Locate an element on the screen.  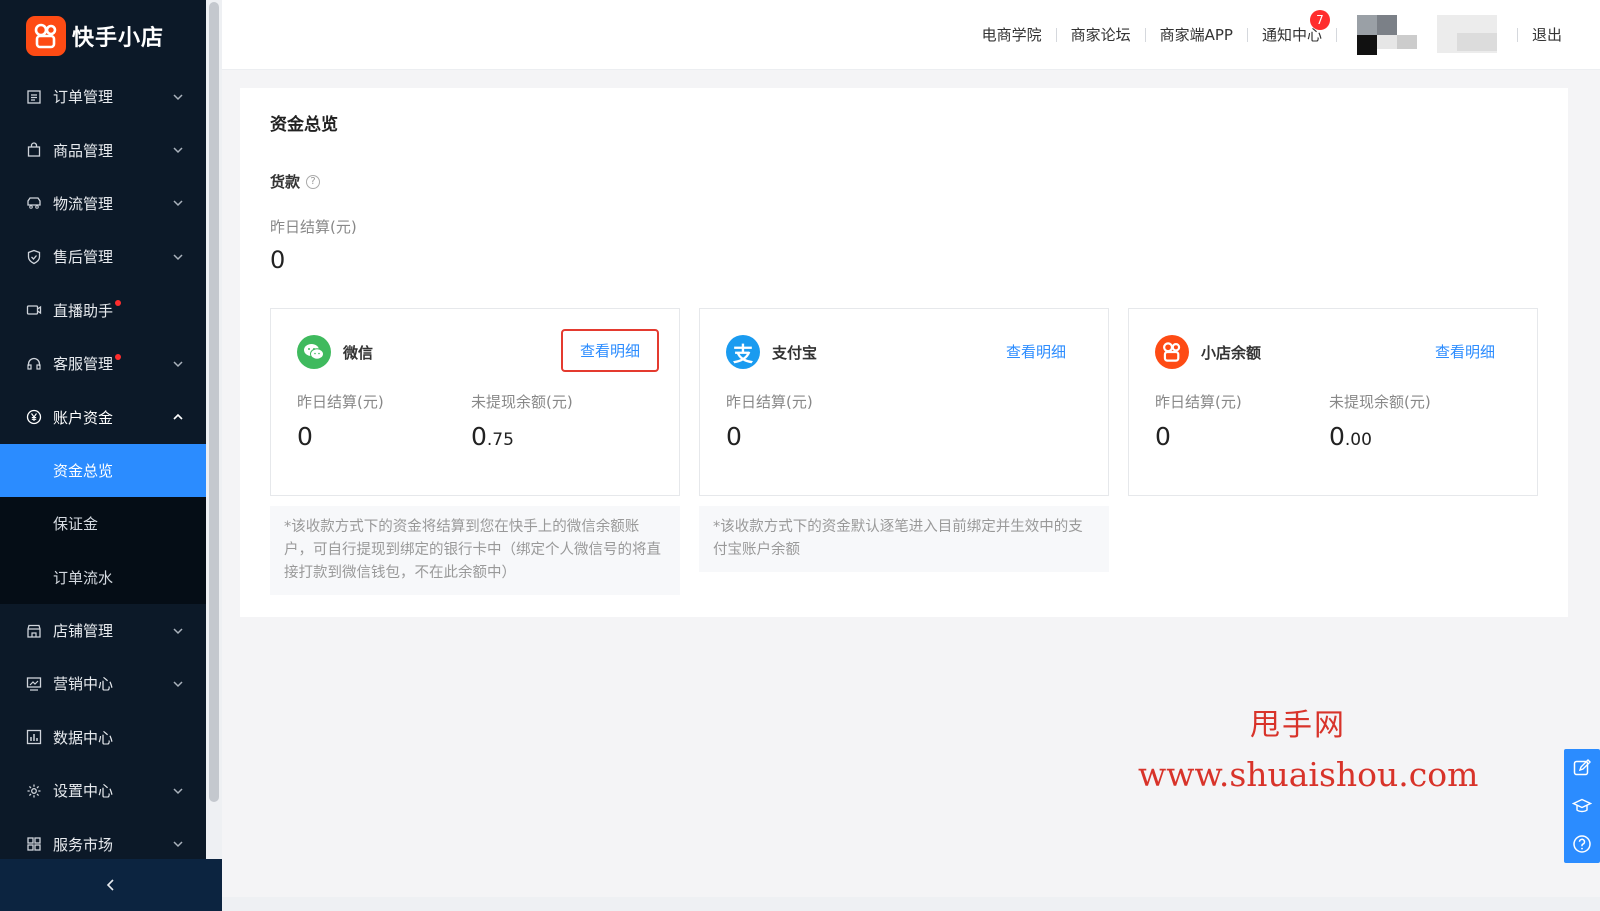
brand-name: 快手小店 is located at coordinates (118, 38).